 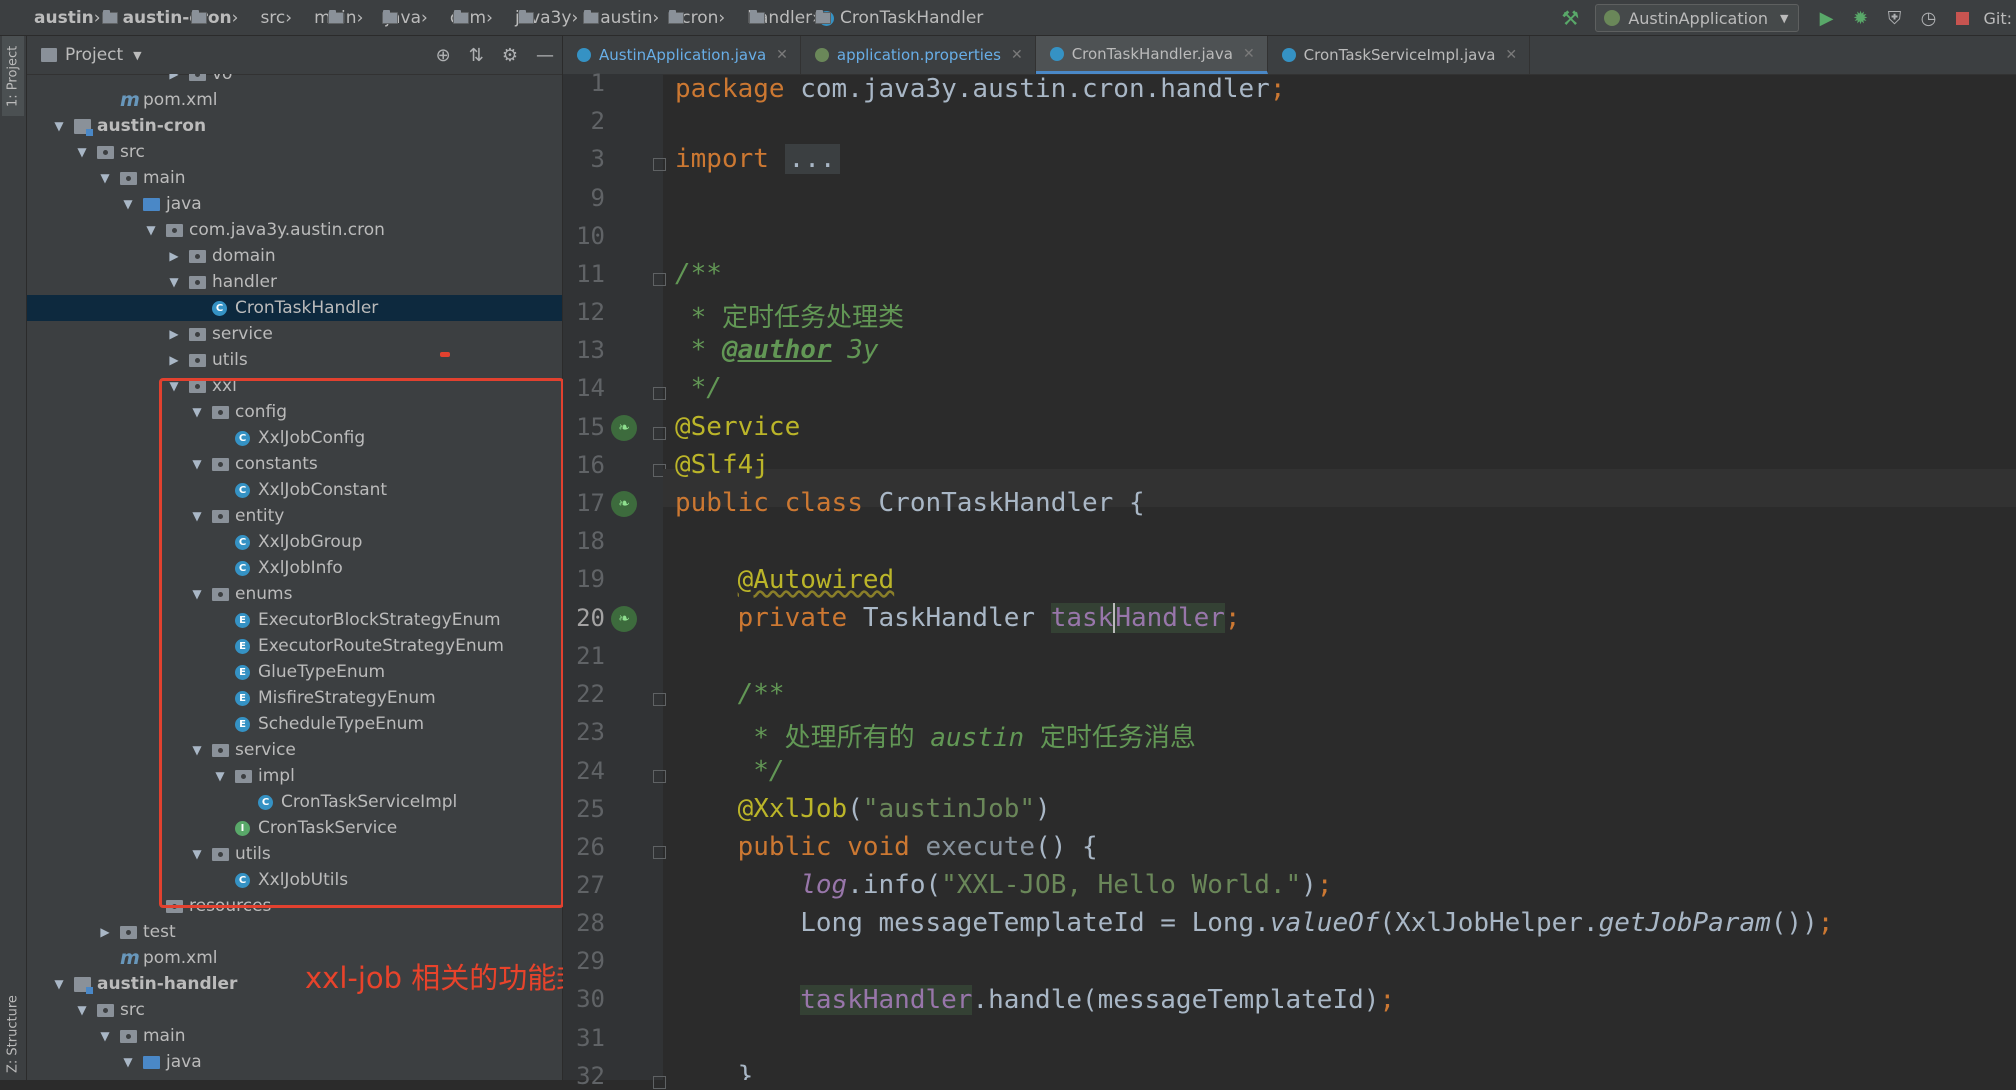 What do you see at coordinates (294, 542) in the screenshot?
I see `tree-item: C XxlJobGroup` at bounding box center [294, 542].